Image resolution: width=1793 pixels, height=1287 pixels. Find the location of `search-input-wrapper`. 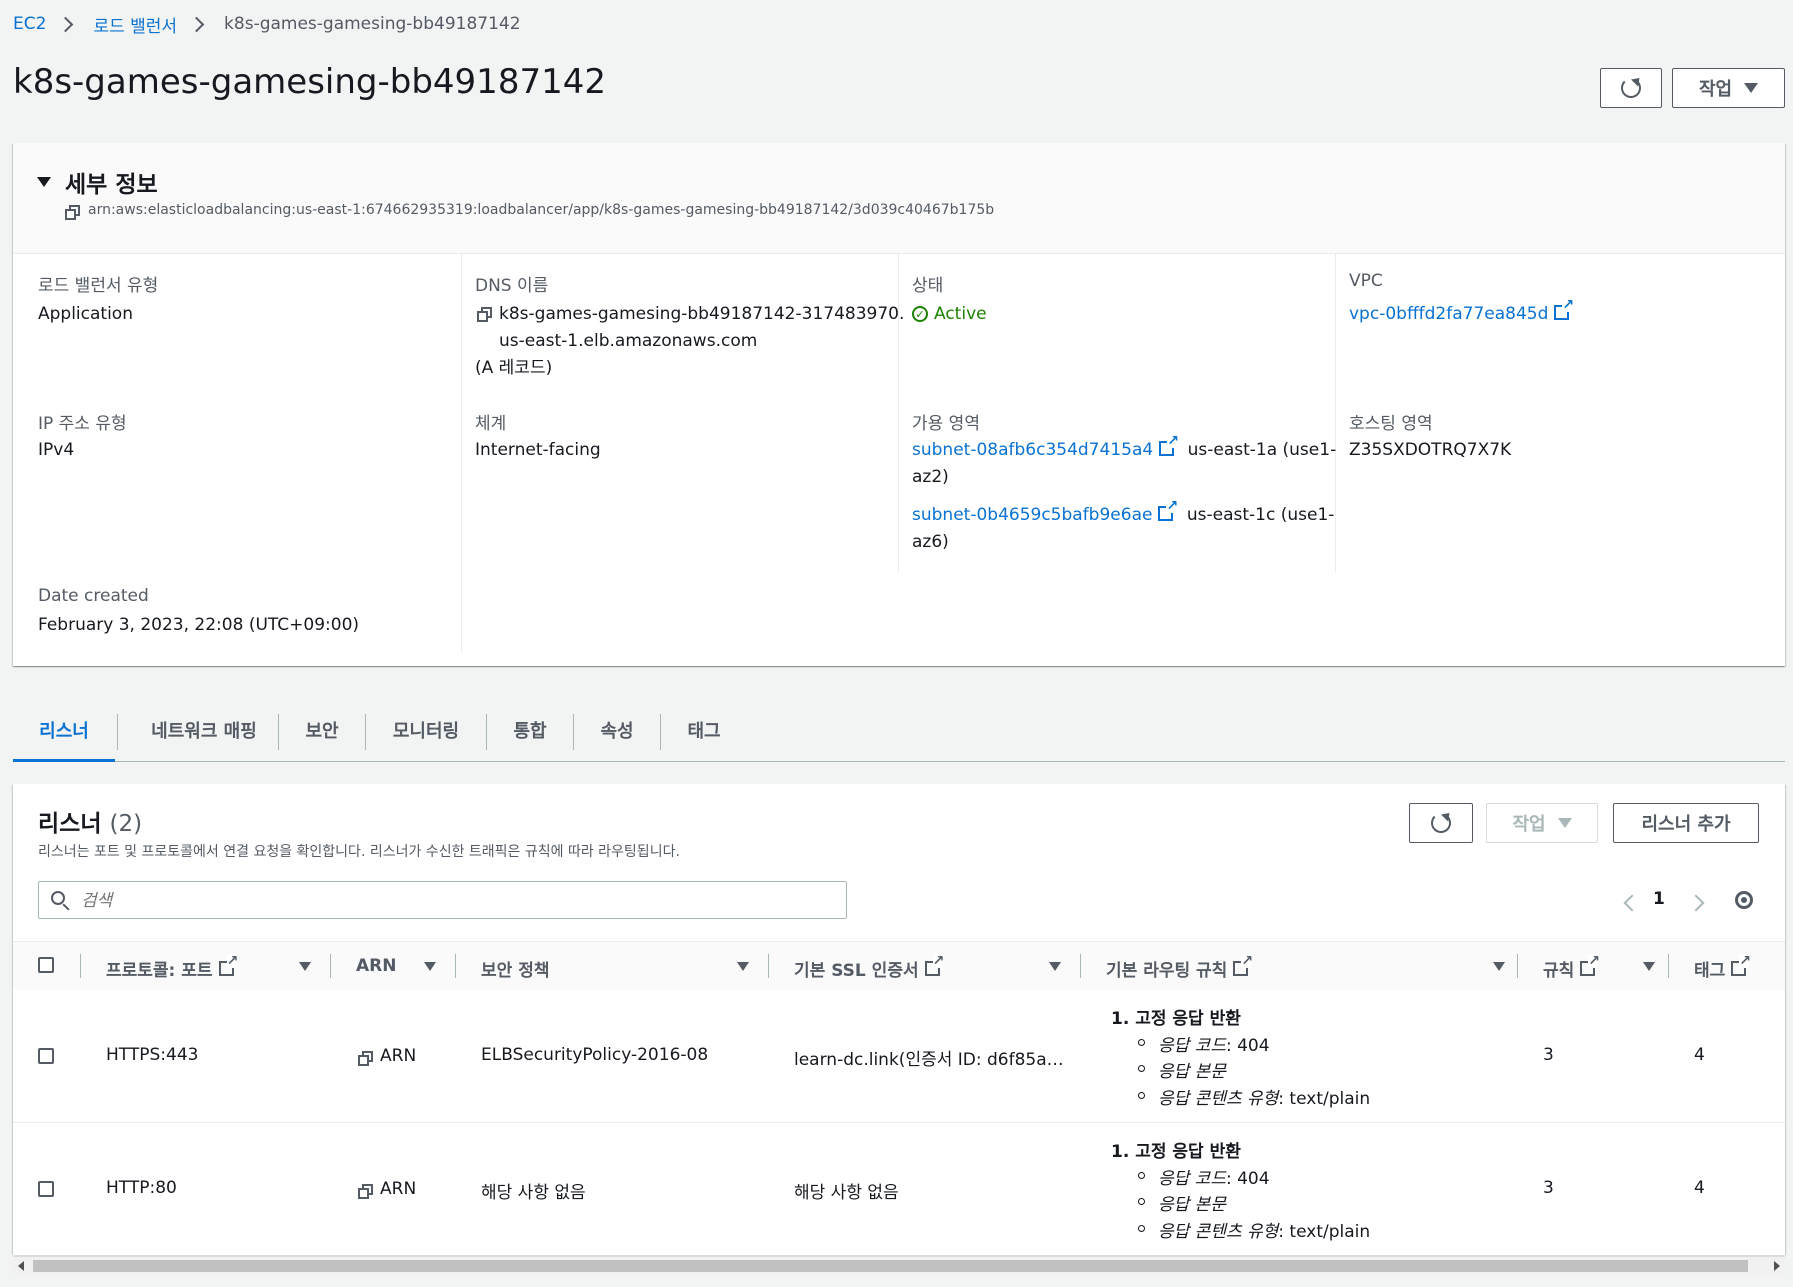

search-input-wrapper is located at coordinates (442, 900).